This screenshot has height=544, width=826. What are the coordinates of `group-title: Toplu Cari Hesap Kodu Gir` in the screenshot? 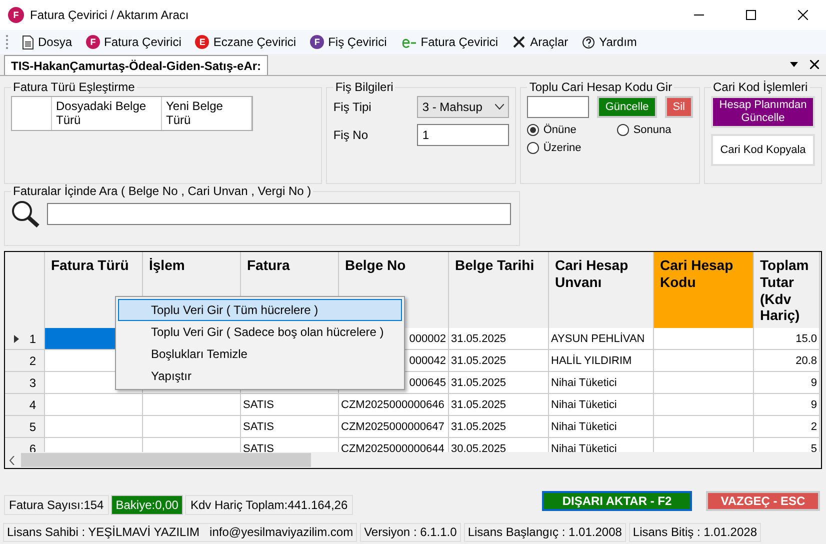 It's located at (601, 87).